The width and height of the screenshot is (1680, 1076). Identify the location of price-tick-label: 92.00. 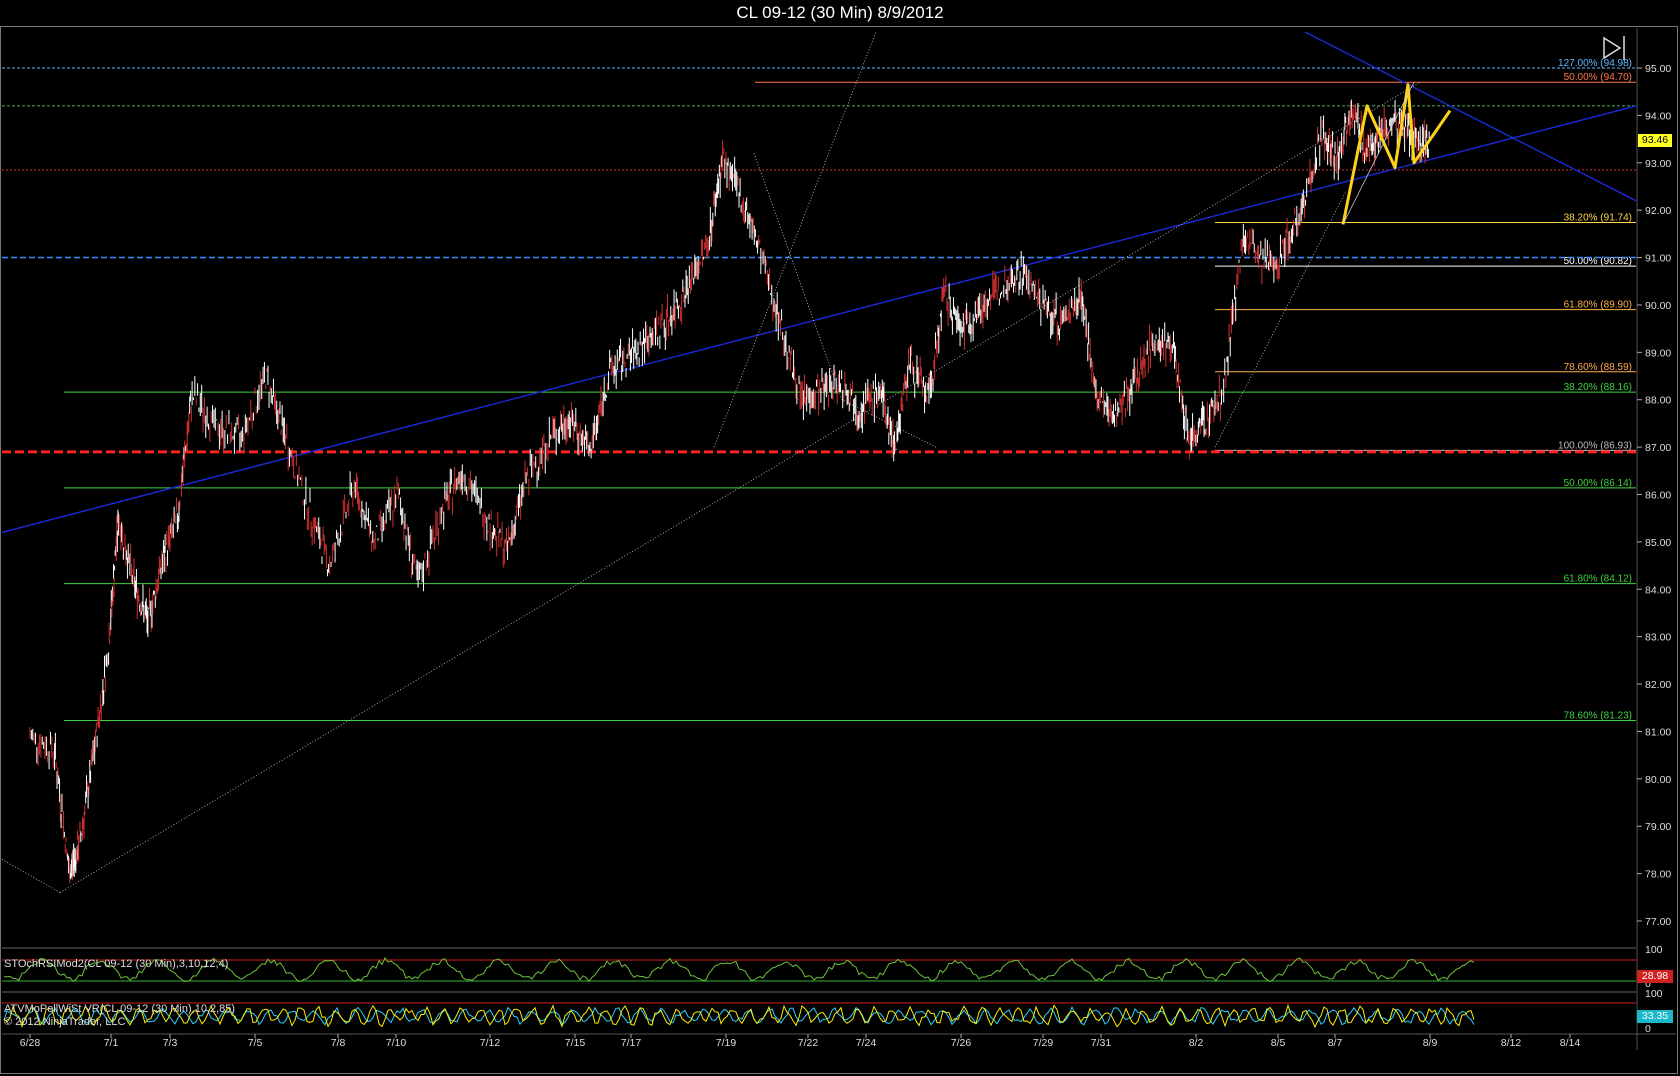
(1658, 211).